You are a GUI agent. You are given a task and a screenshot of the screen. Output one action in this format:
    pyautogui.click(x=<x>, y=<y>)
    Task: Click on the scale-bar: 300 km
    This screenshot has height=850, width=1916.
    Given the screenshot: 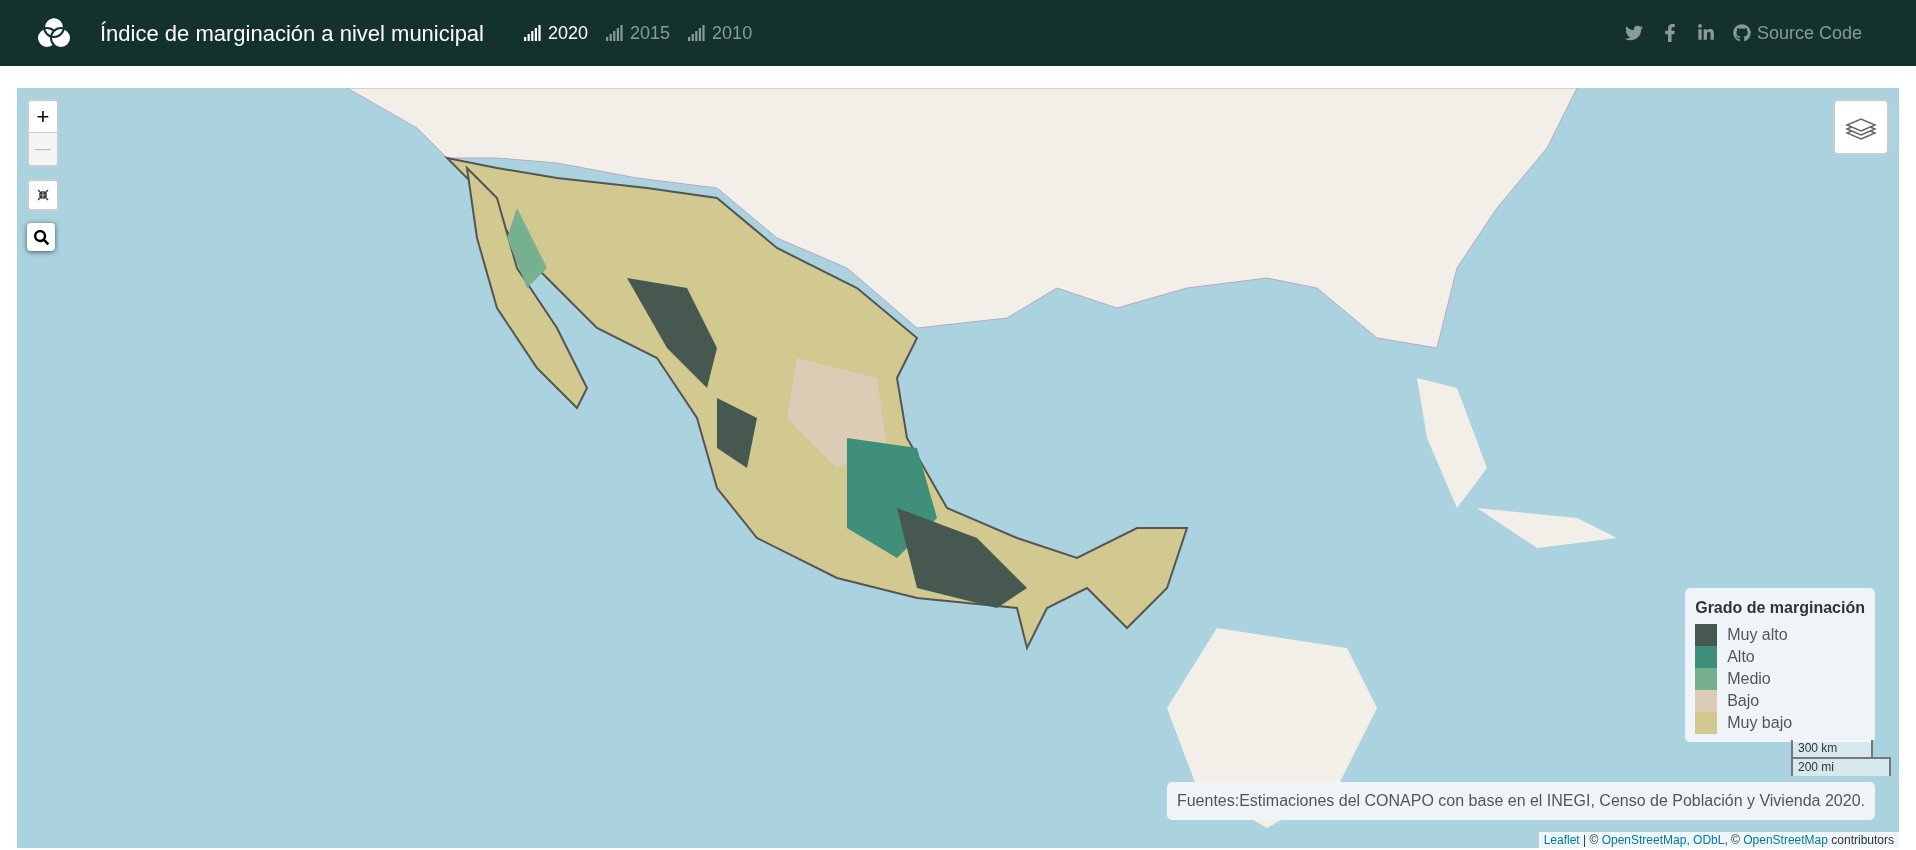 What is the action you would take?
    pyautogui.click(x=1832, y=749)
    